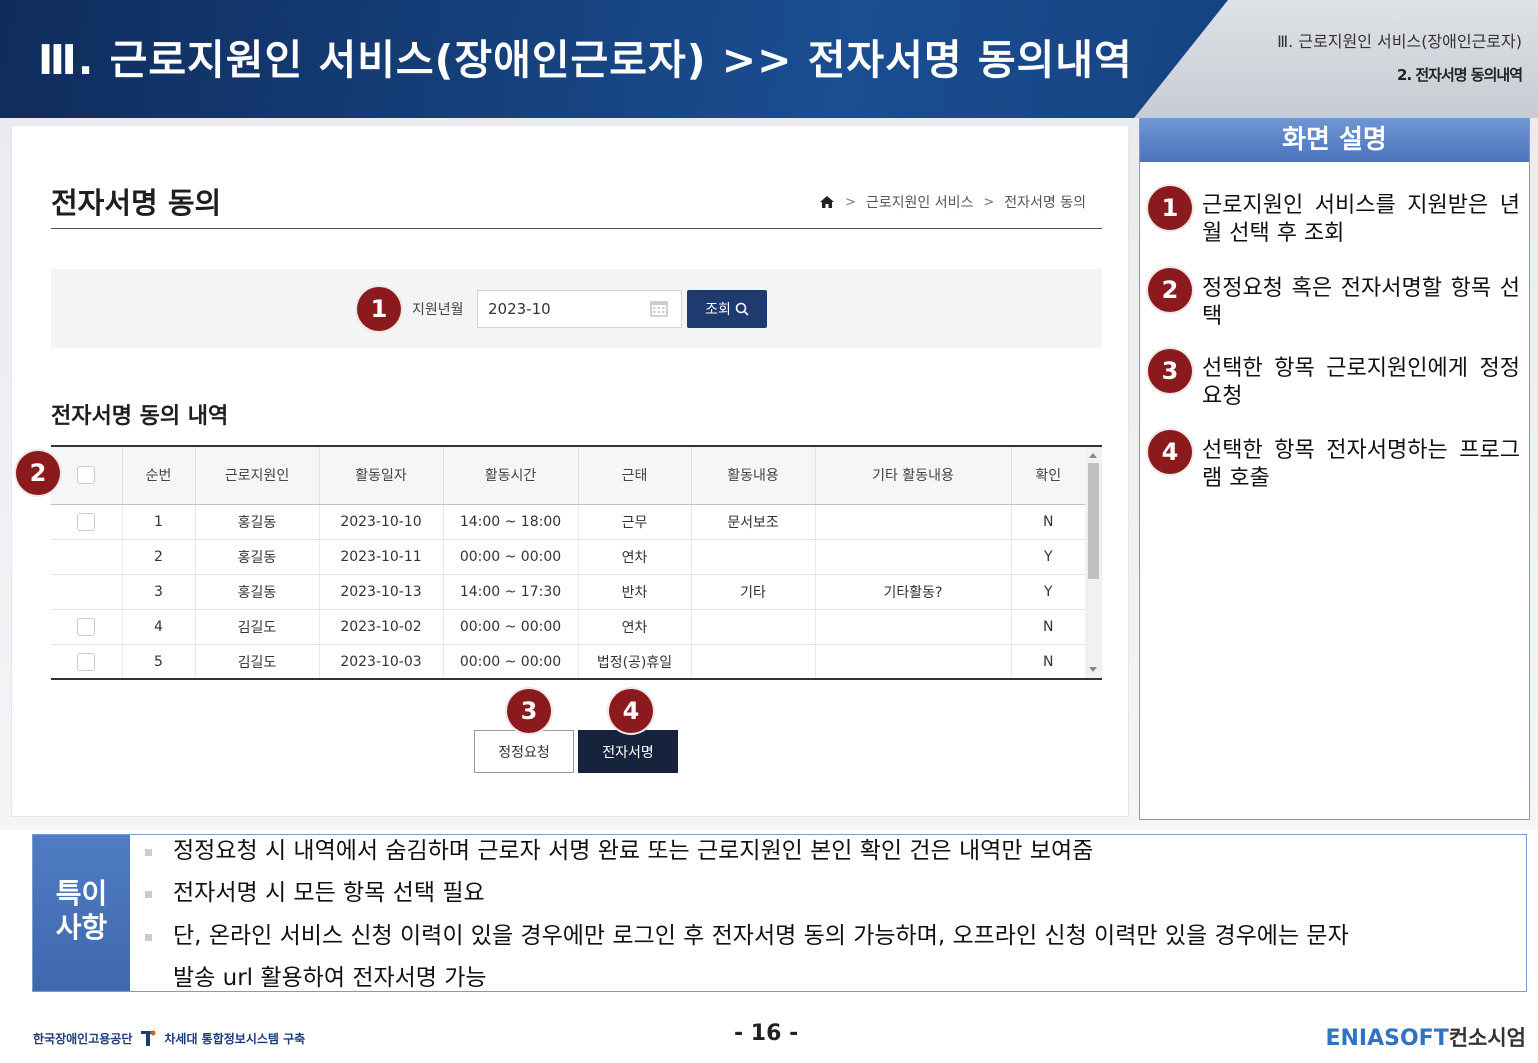 The width and height of the screenshot is (1538, 1063). Describe the element at coordinates (1361, 219) in the screenshot. I see `desc-item-1: 근로지원인 서비스를 지원받은 년월 선택 후 조회` at that location.